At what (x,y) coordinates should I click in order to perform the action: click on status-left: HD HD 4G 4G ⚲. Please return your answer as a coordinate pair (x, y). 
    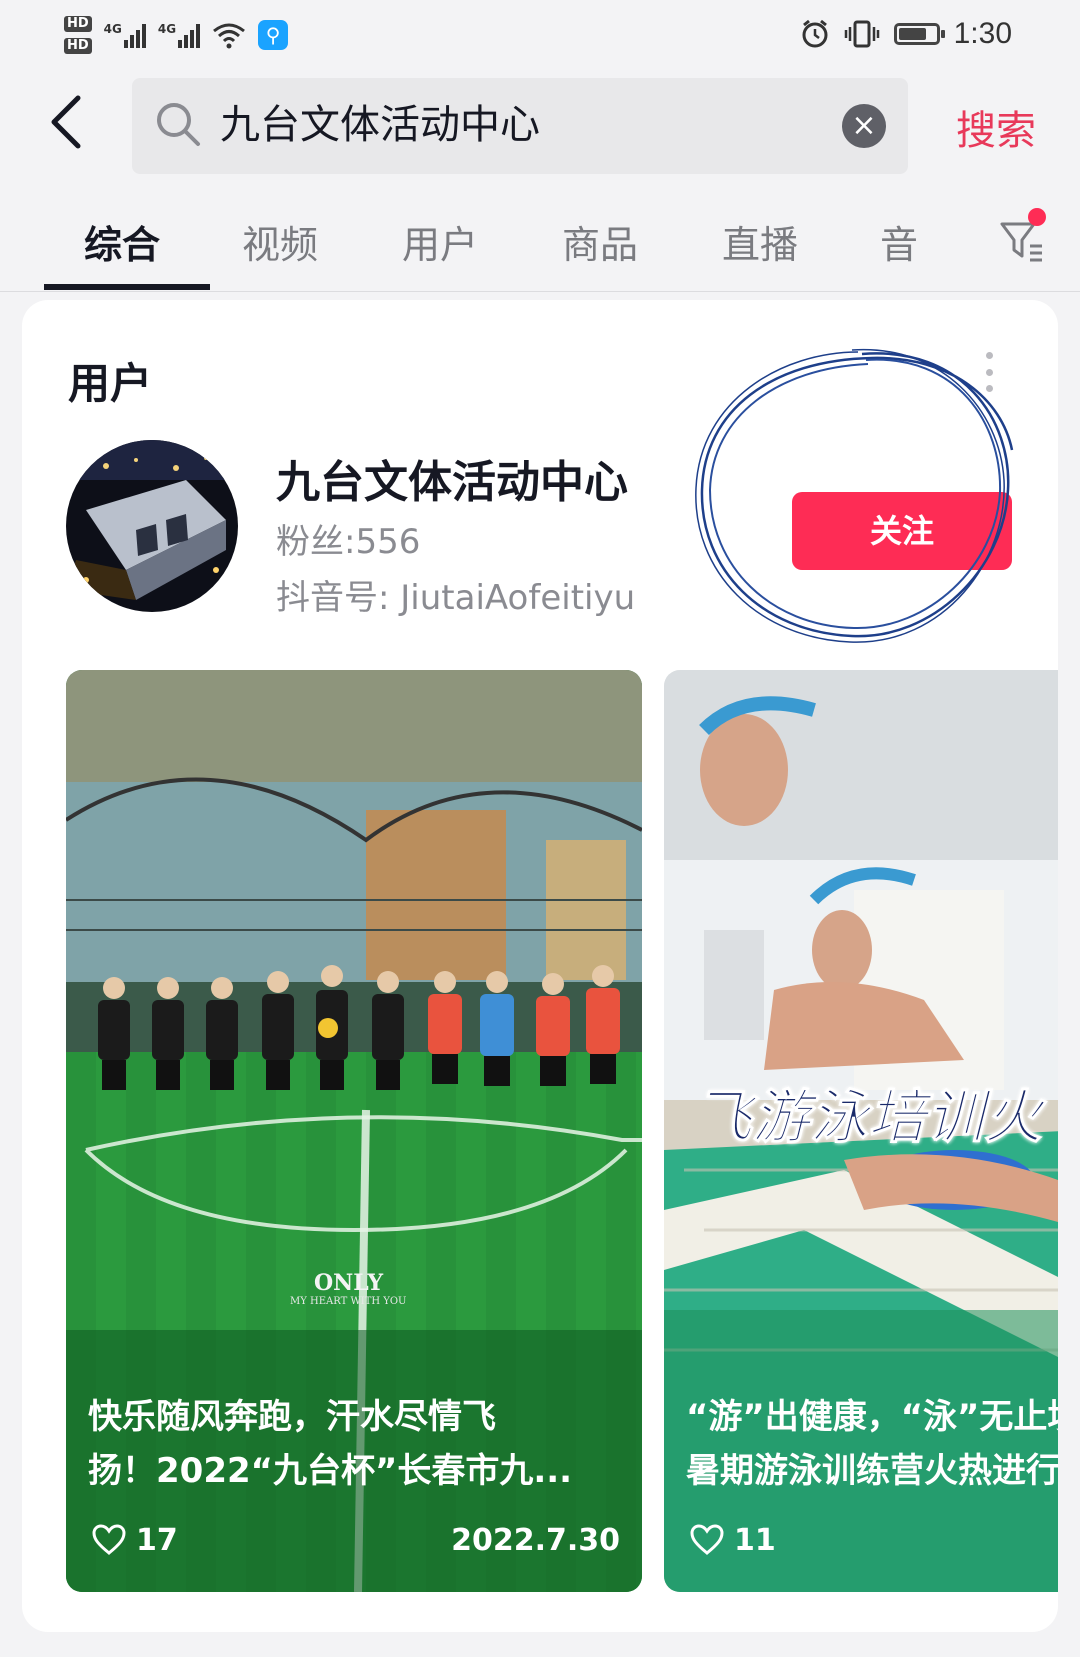
    Looking at the image, I should click on (176, 35).